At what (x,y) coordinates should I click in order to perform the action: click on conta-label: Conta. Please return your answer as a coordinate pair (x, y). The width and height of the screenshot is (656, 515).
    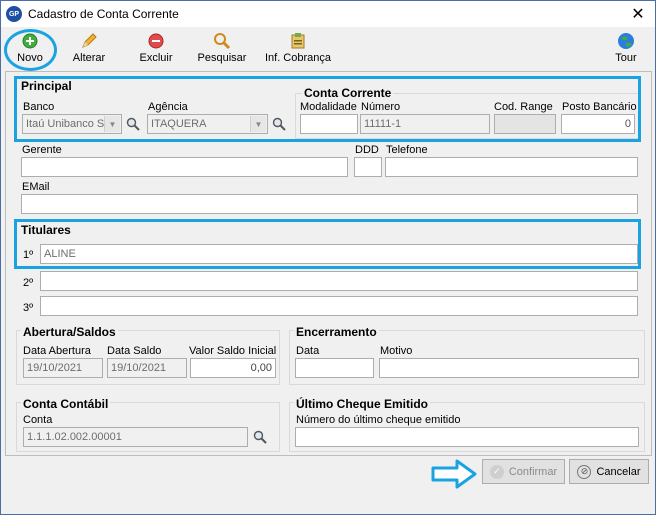
    Looking at the image, I should click on (38, 420).